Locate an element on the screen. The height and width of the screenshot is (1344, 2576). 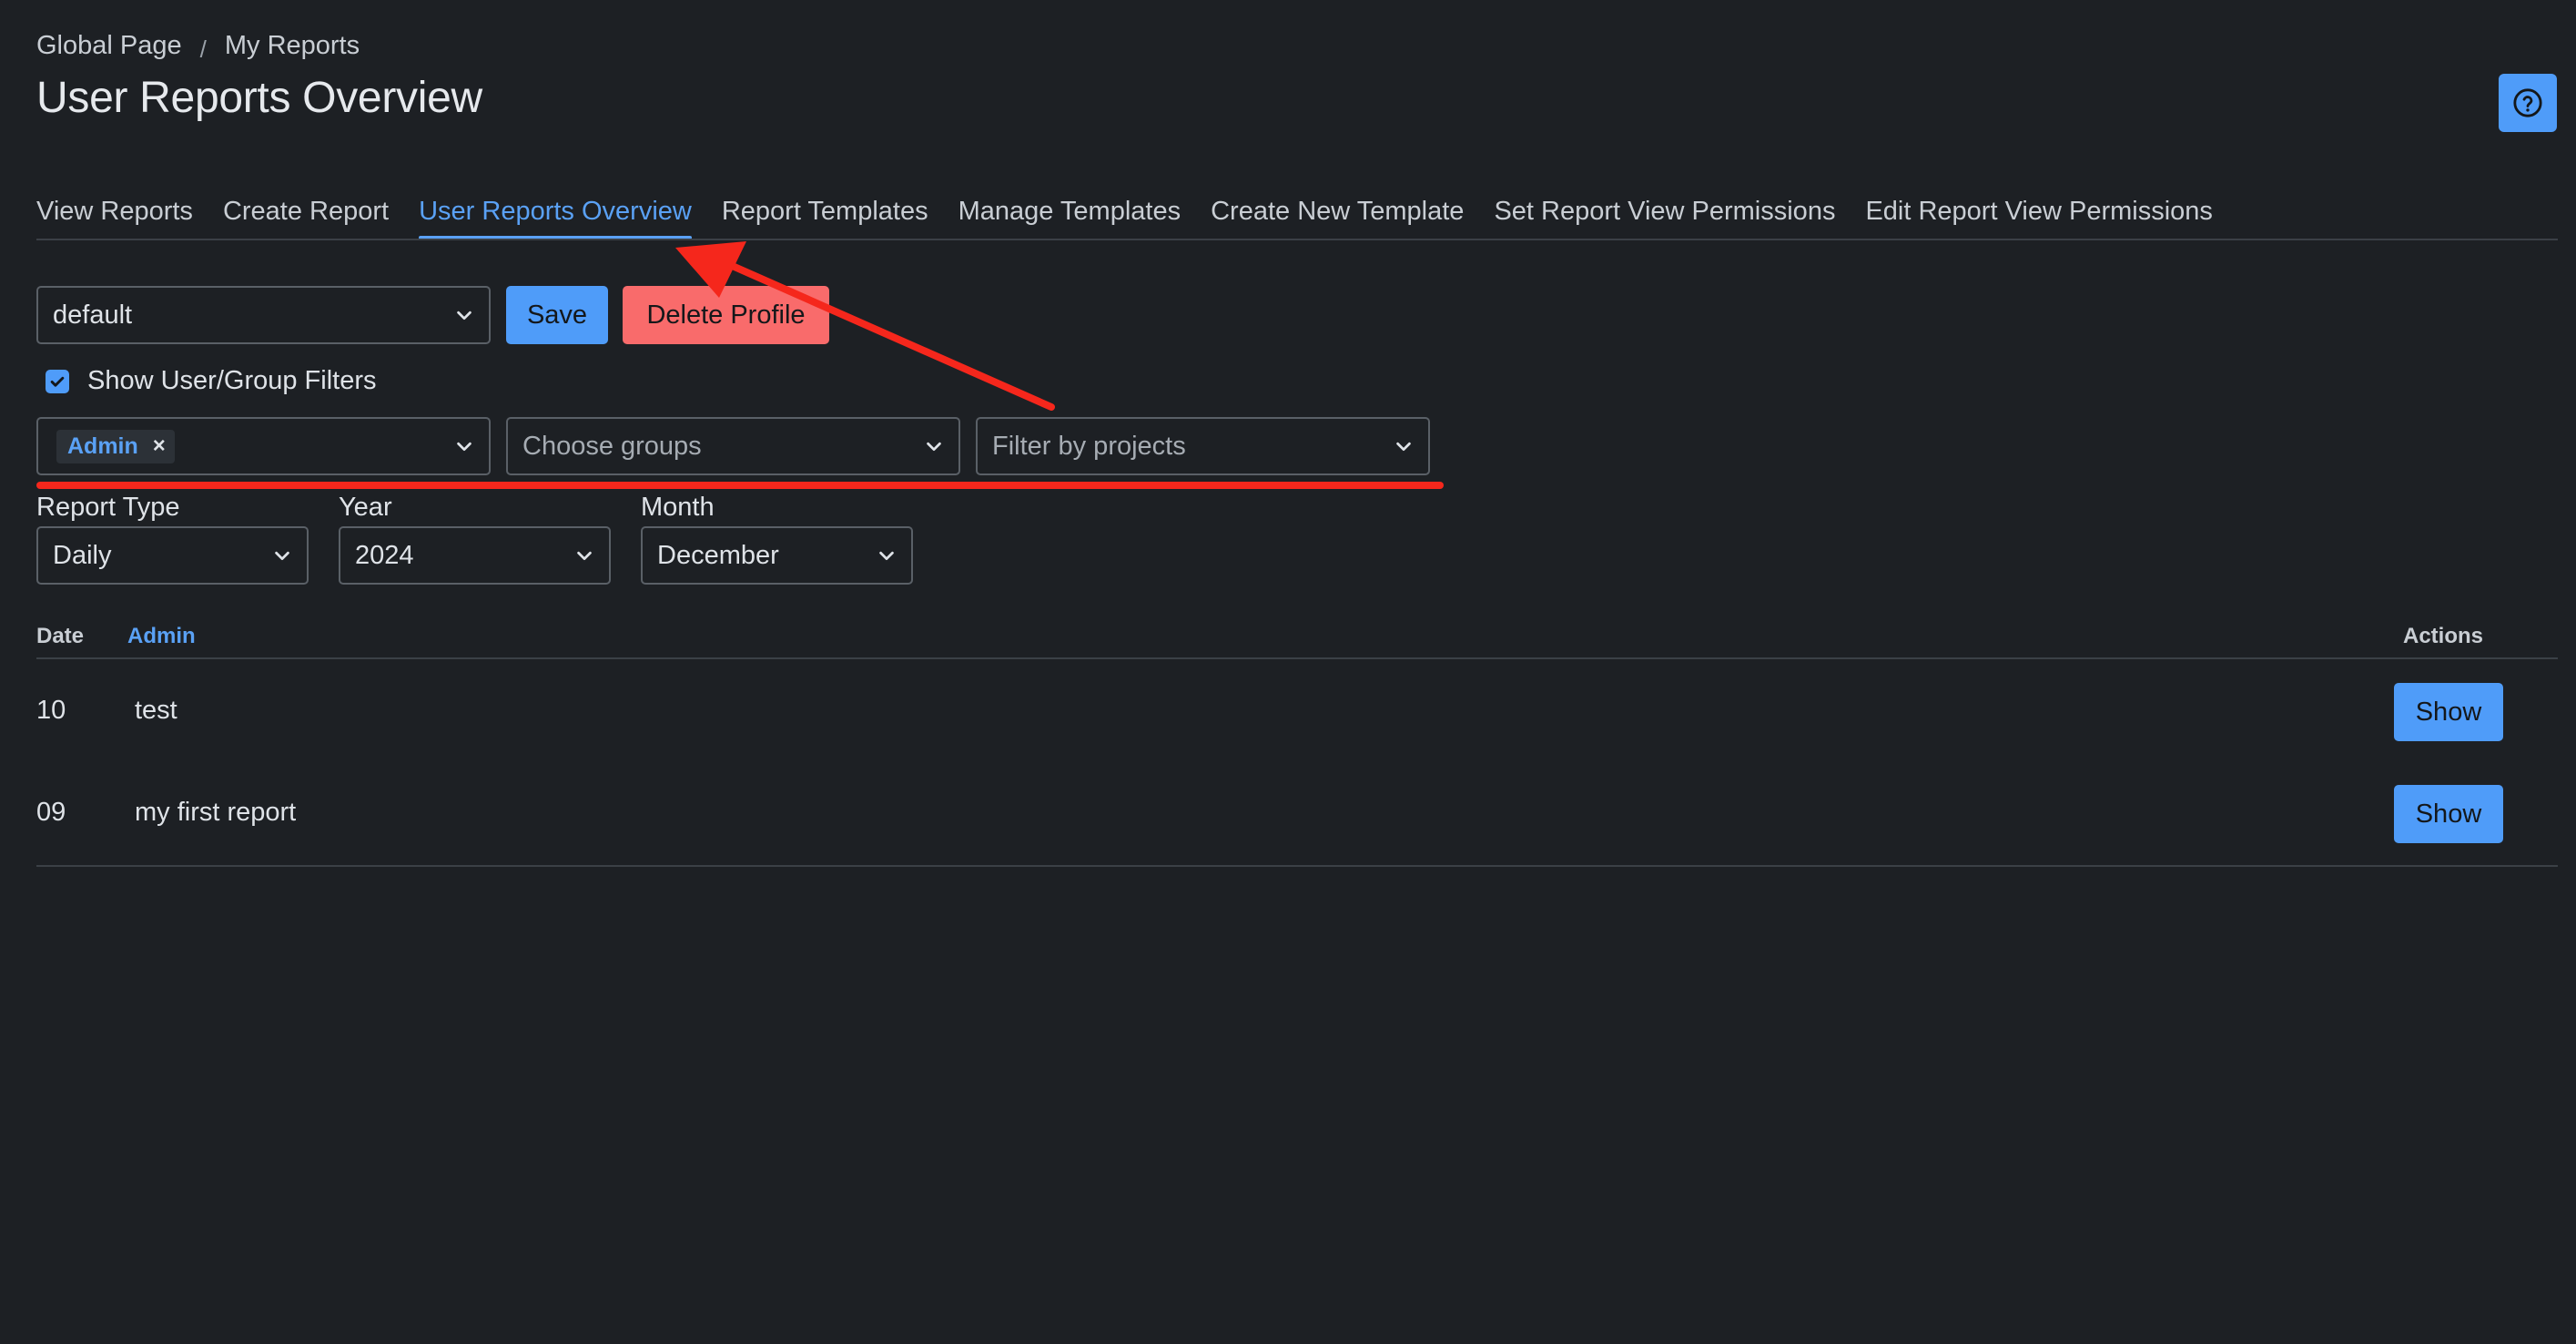
show-filters-checkbox is located at coordinates (57, 381).